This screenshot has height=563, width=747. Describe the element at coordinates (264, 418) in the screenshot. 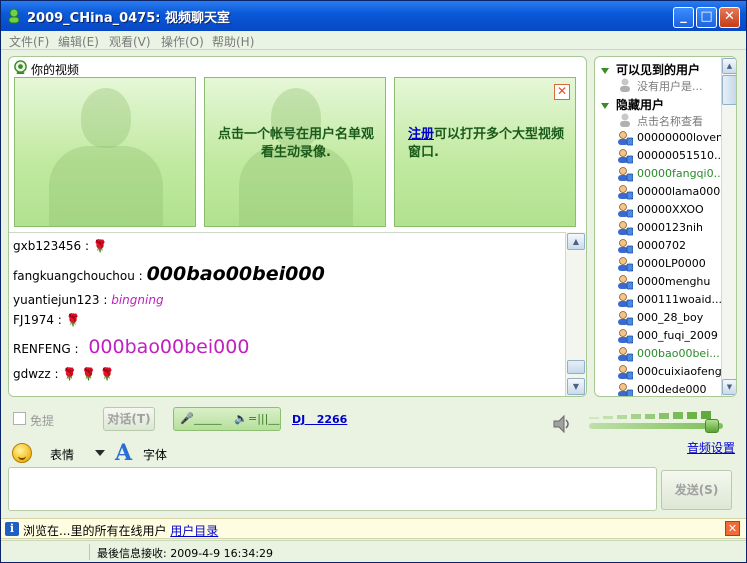

I see `speaker-level: =|||__` at that location.